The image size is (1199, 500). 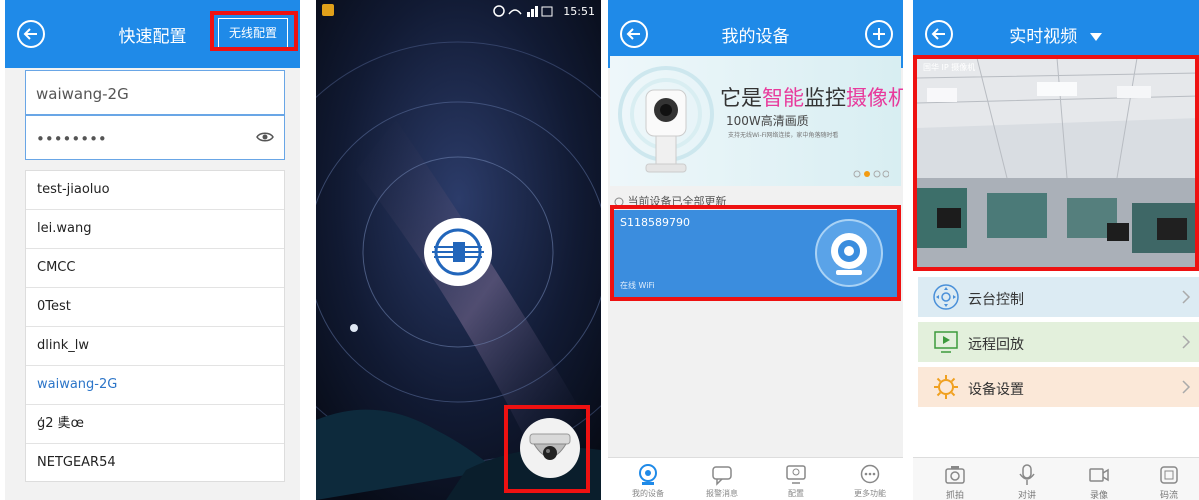 What do you see at coordinates (1026, 495) in the screenshot?
I see `toolbar-label: 对讲` at bounding box center [1026, 495].